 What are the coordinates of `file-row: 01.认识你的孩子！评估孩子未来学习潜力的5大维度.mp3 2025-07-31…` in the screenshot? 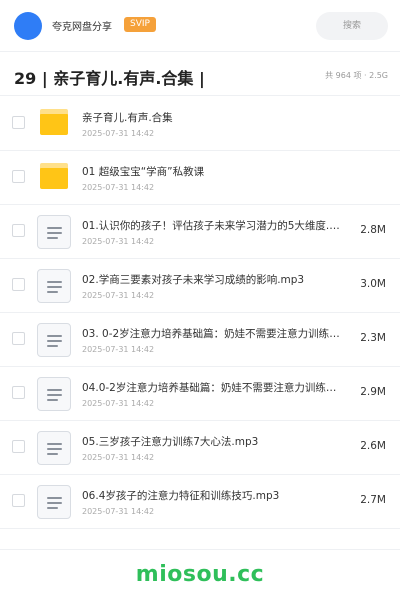 It's located at (200, 232).